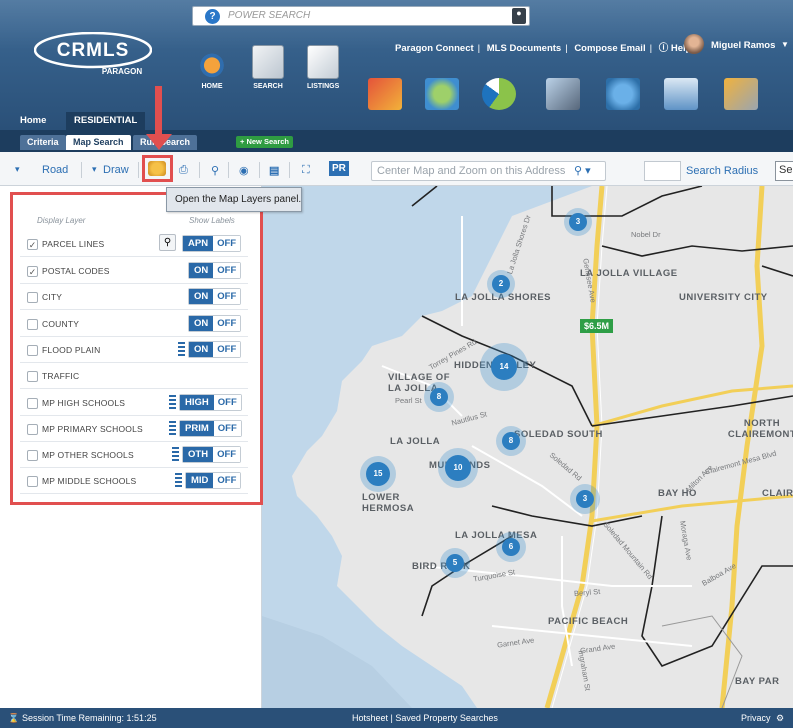  Describe the element at coordinates (524, 48) in the screenshot. I see `link-mls-documents: MLS Documents` at that location.